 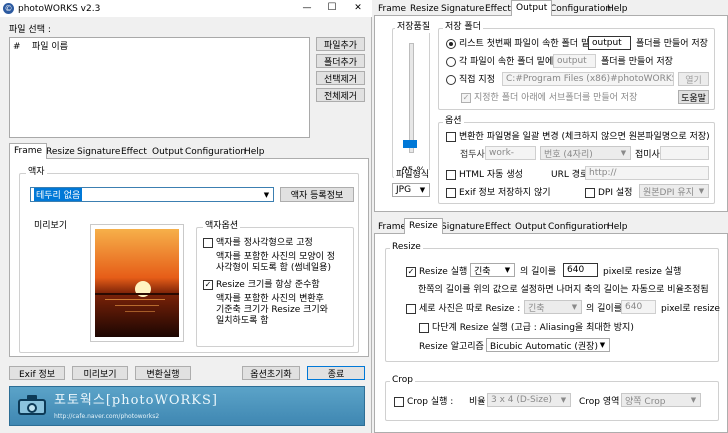 I want to click on help-button: 도움말, so click(x=693, y=97).